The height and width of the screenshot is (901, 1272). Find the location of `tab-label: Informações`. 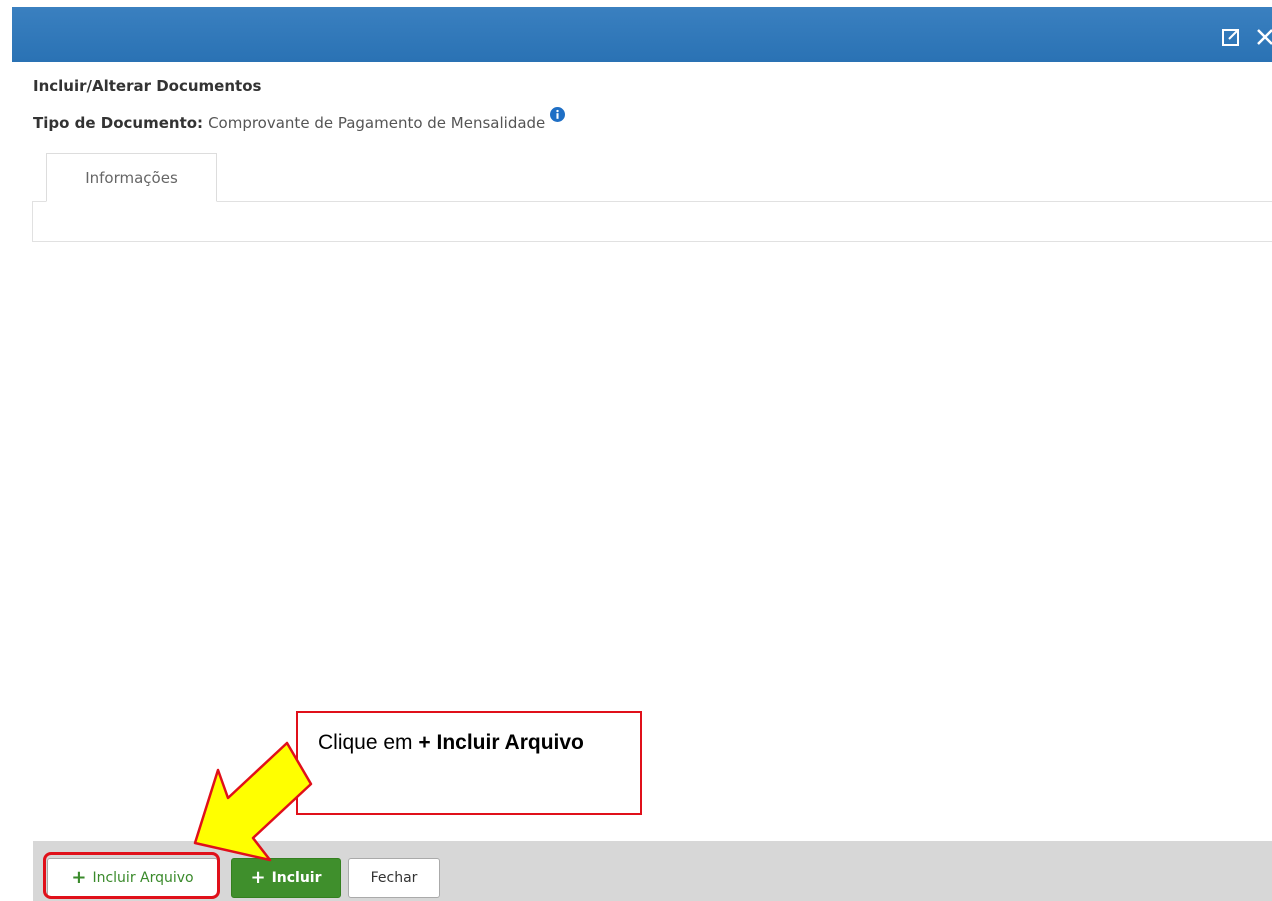

tab-label: Informações is located at coordinates (131, 177).